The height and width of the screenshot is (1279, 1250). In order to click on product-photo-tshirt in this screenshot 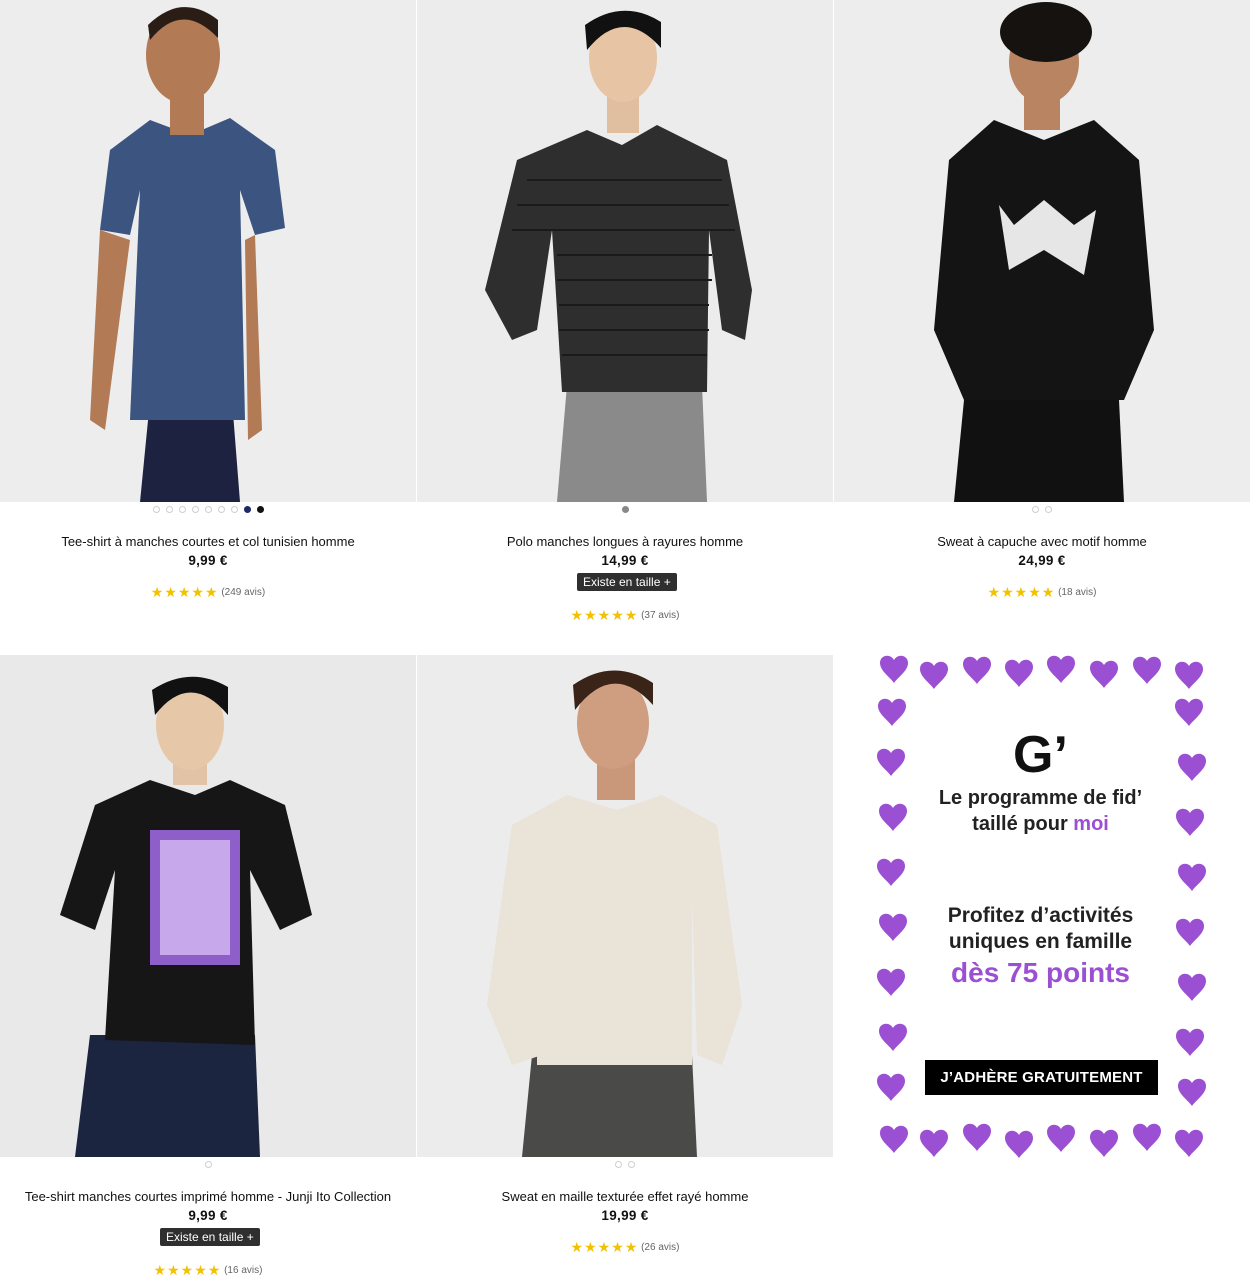, I will do `click(208, 251)`.